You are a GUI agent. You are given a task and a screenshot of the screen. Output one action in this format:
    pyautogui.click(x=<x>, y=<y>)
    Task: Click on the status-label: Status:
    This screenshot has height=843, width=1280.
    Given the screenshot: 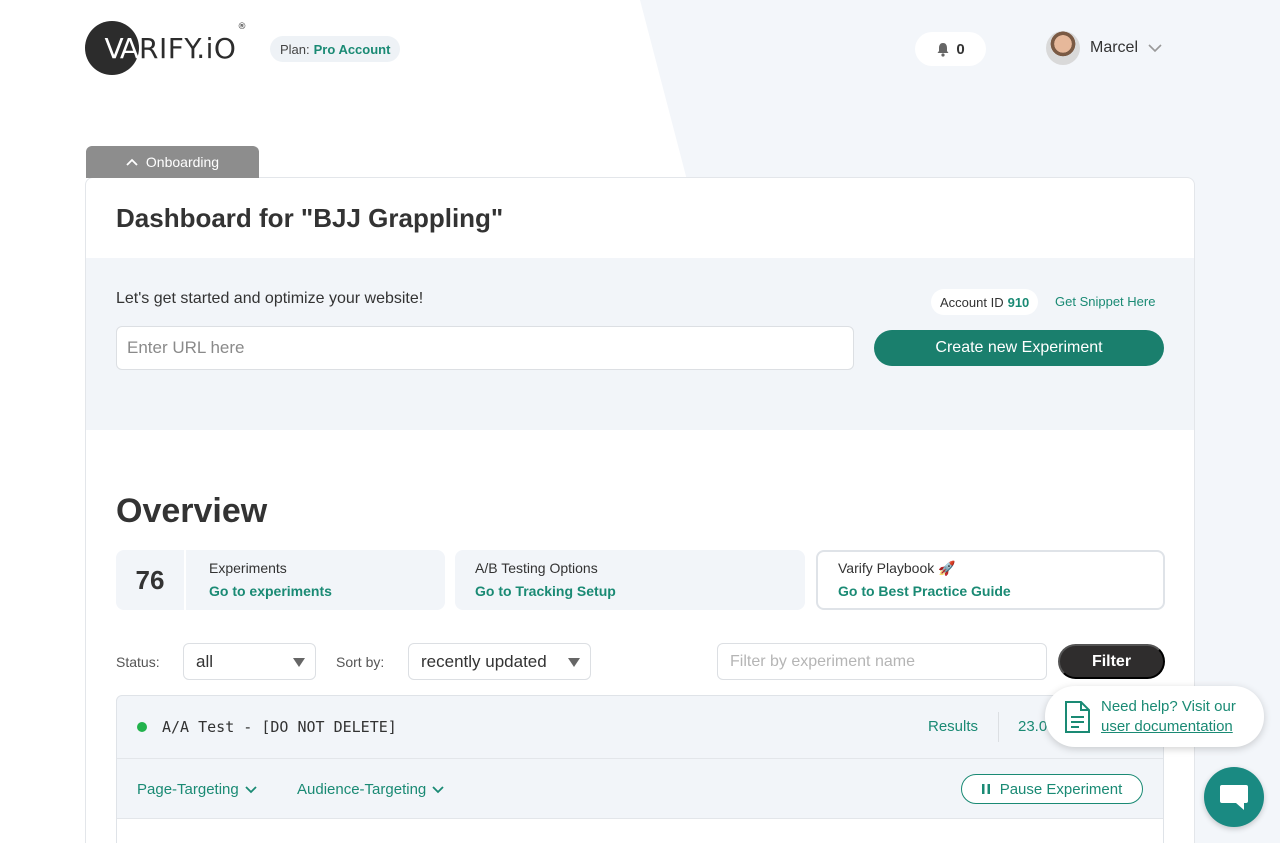 What is the action you would take?
    pyautogui.click(x=138, y=662)
    